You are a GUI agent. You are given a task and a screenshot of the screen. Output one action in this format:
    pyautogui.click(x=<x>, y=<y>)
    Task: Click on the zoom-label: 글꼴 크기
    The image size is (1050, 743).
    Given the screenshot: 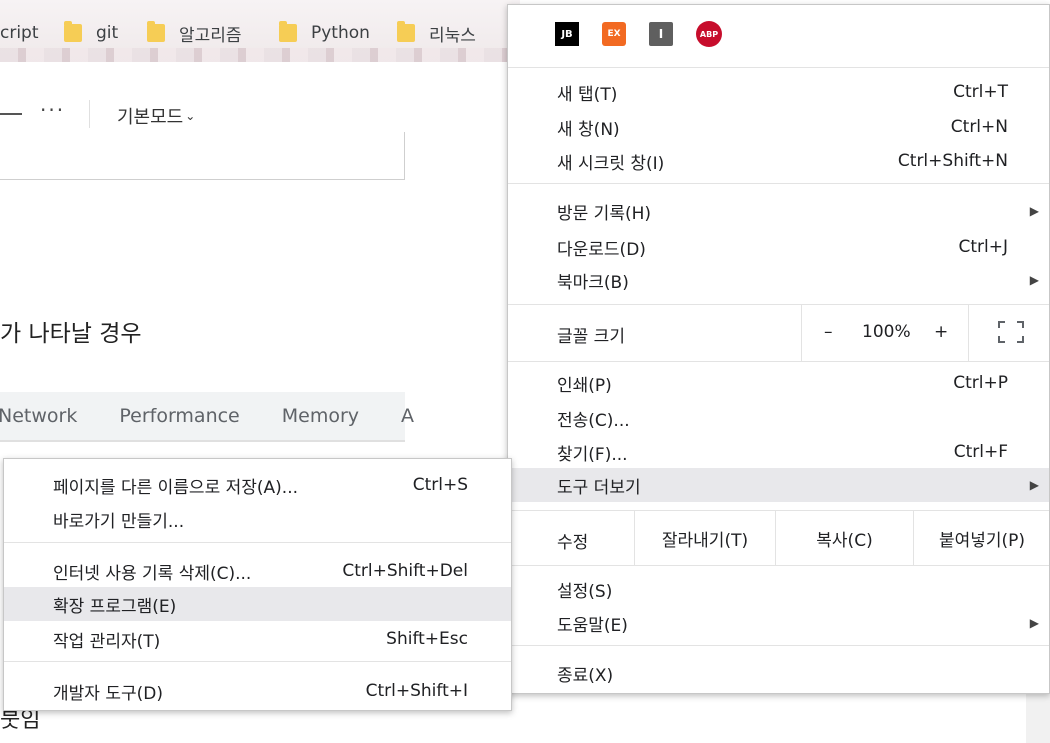 What is the action you would take?
    pyautogui.click(x=591, y=337)
    